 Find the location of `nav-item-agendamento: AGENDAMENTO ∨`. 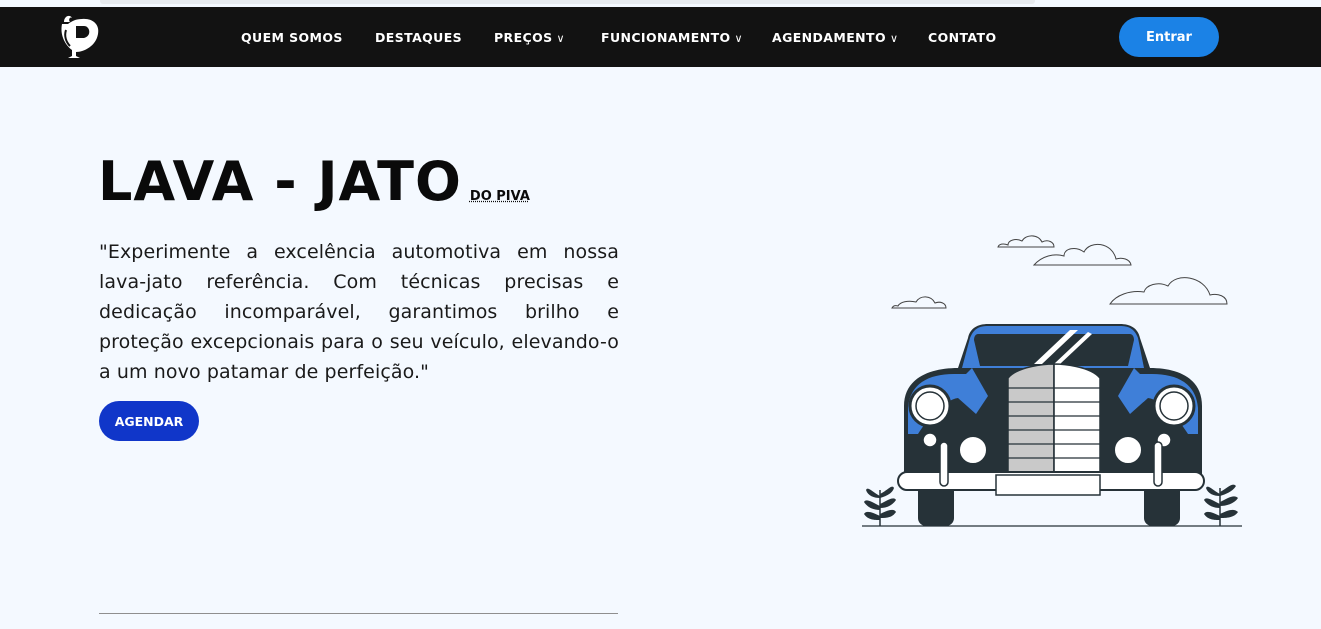

nav-item-agendamento: AGENDAMENTO ∨ is located at coordinates (835, 37).